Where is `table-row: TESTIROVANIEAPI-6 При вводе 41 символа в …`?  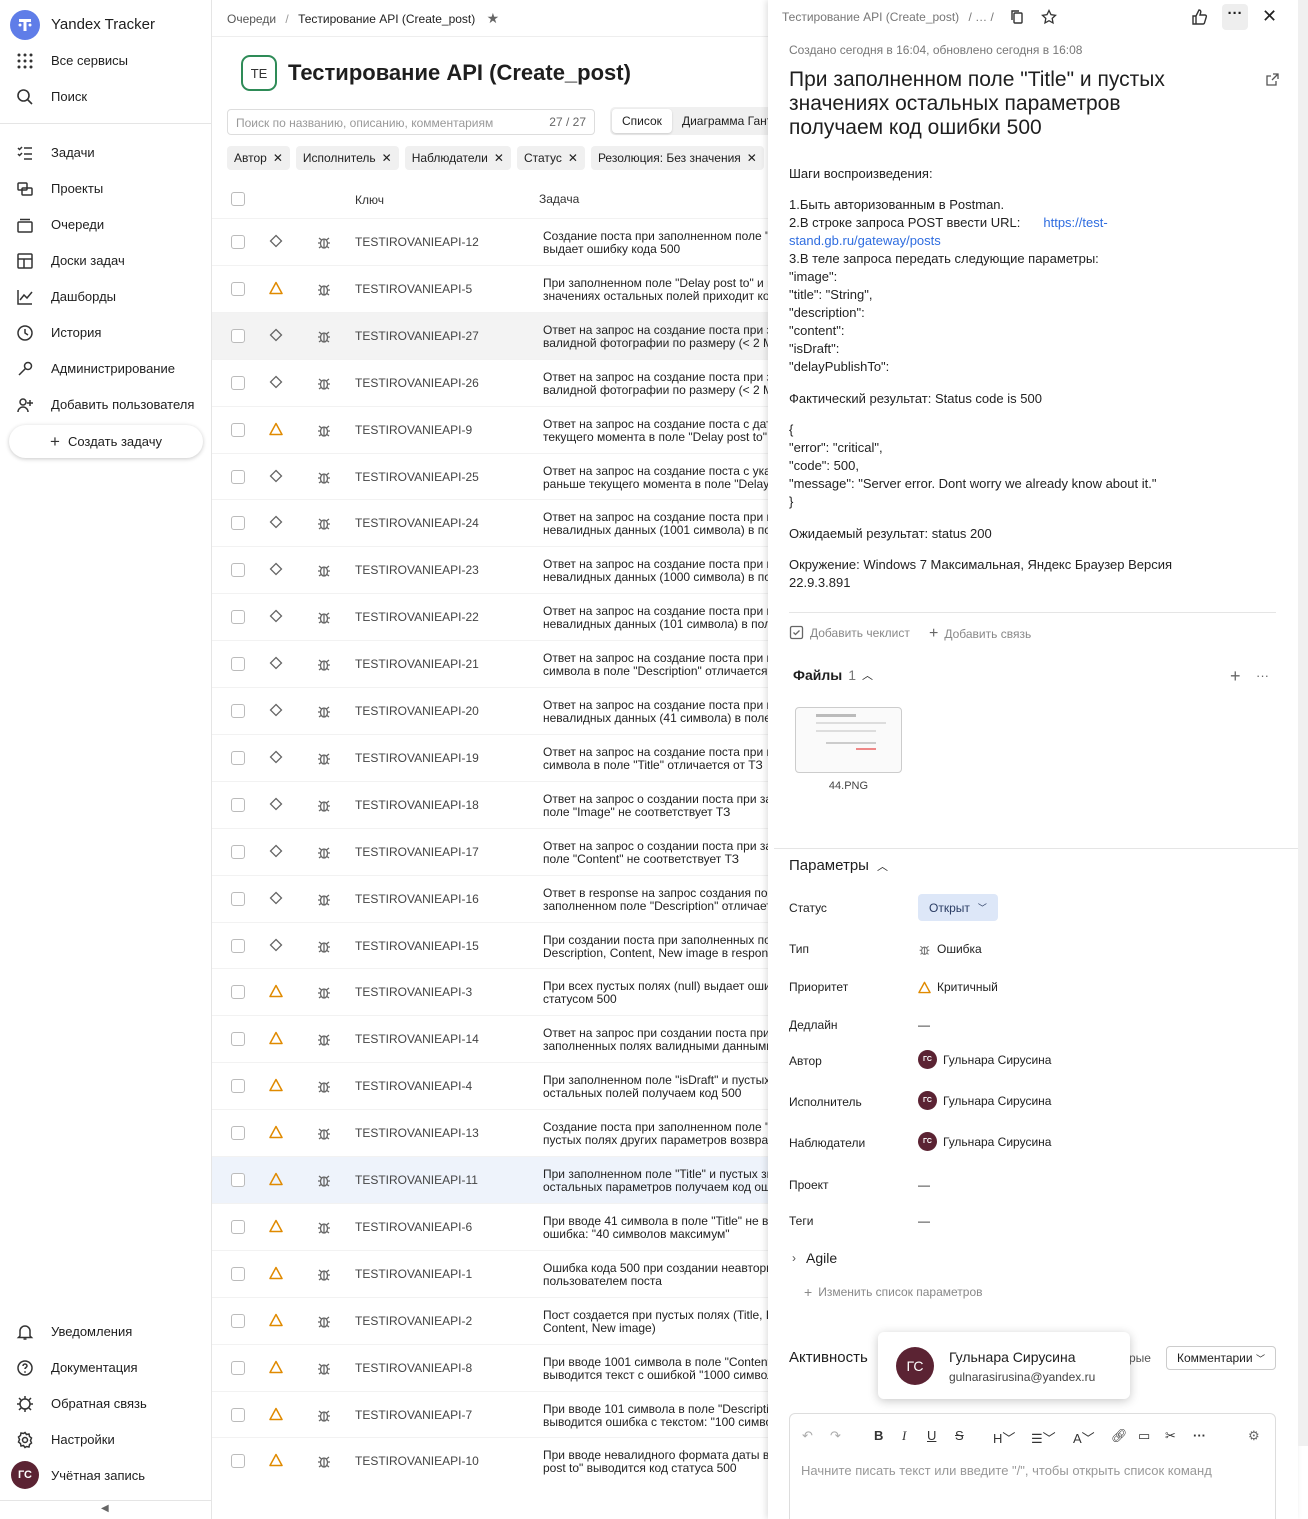 table-row: TESTIROVANIEAPI-6 При вводе 41 символа в … is located at coordinates (492, 1226).